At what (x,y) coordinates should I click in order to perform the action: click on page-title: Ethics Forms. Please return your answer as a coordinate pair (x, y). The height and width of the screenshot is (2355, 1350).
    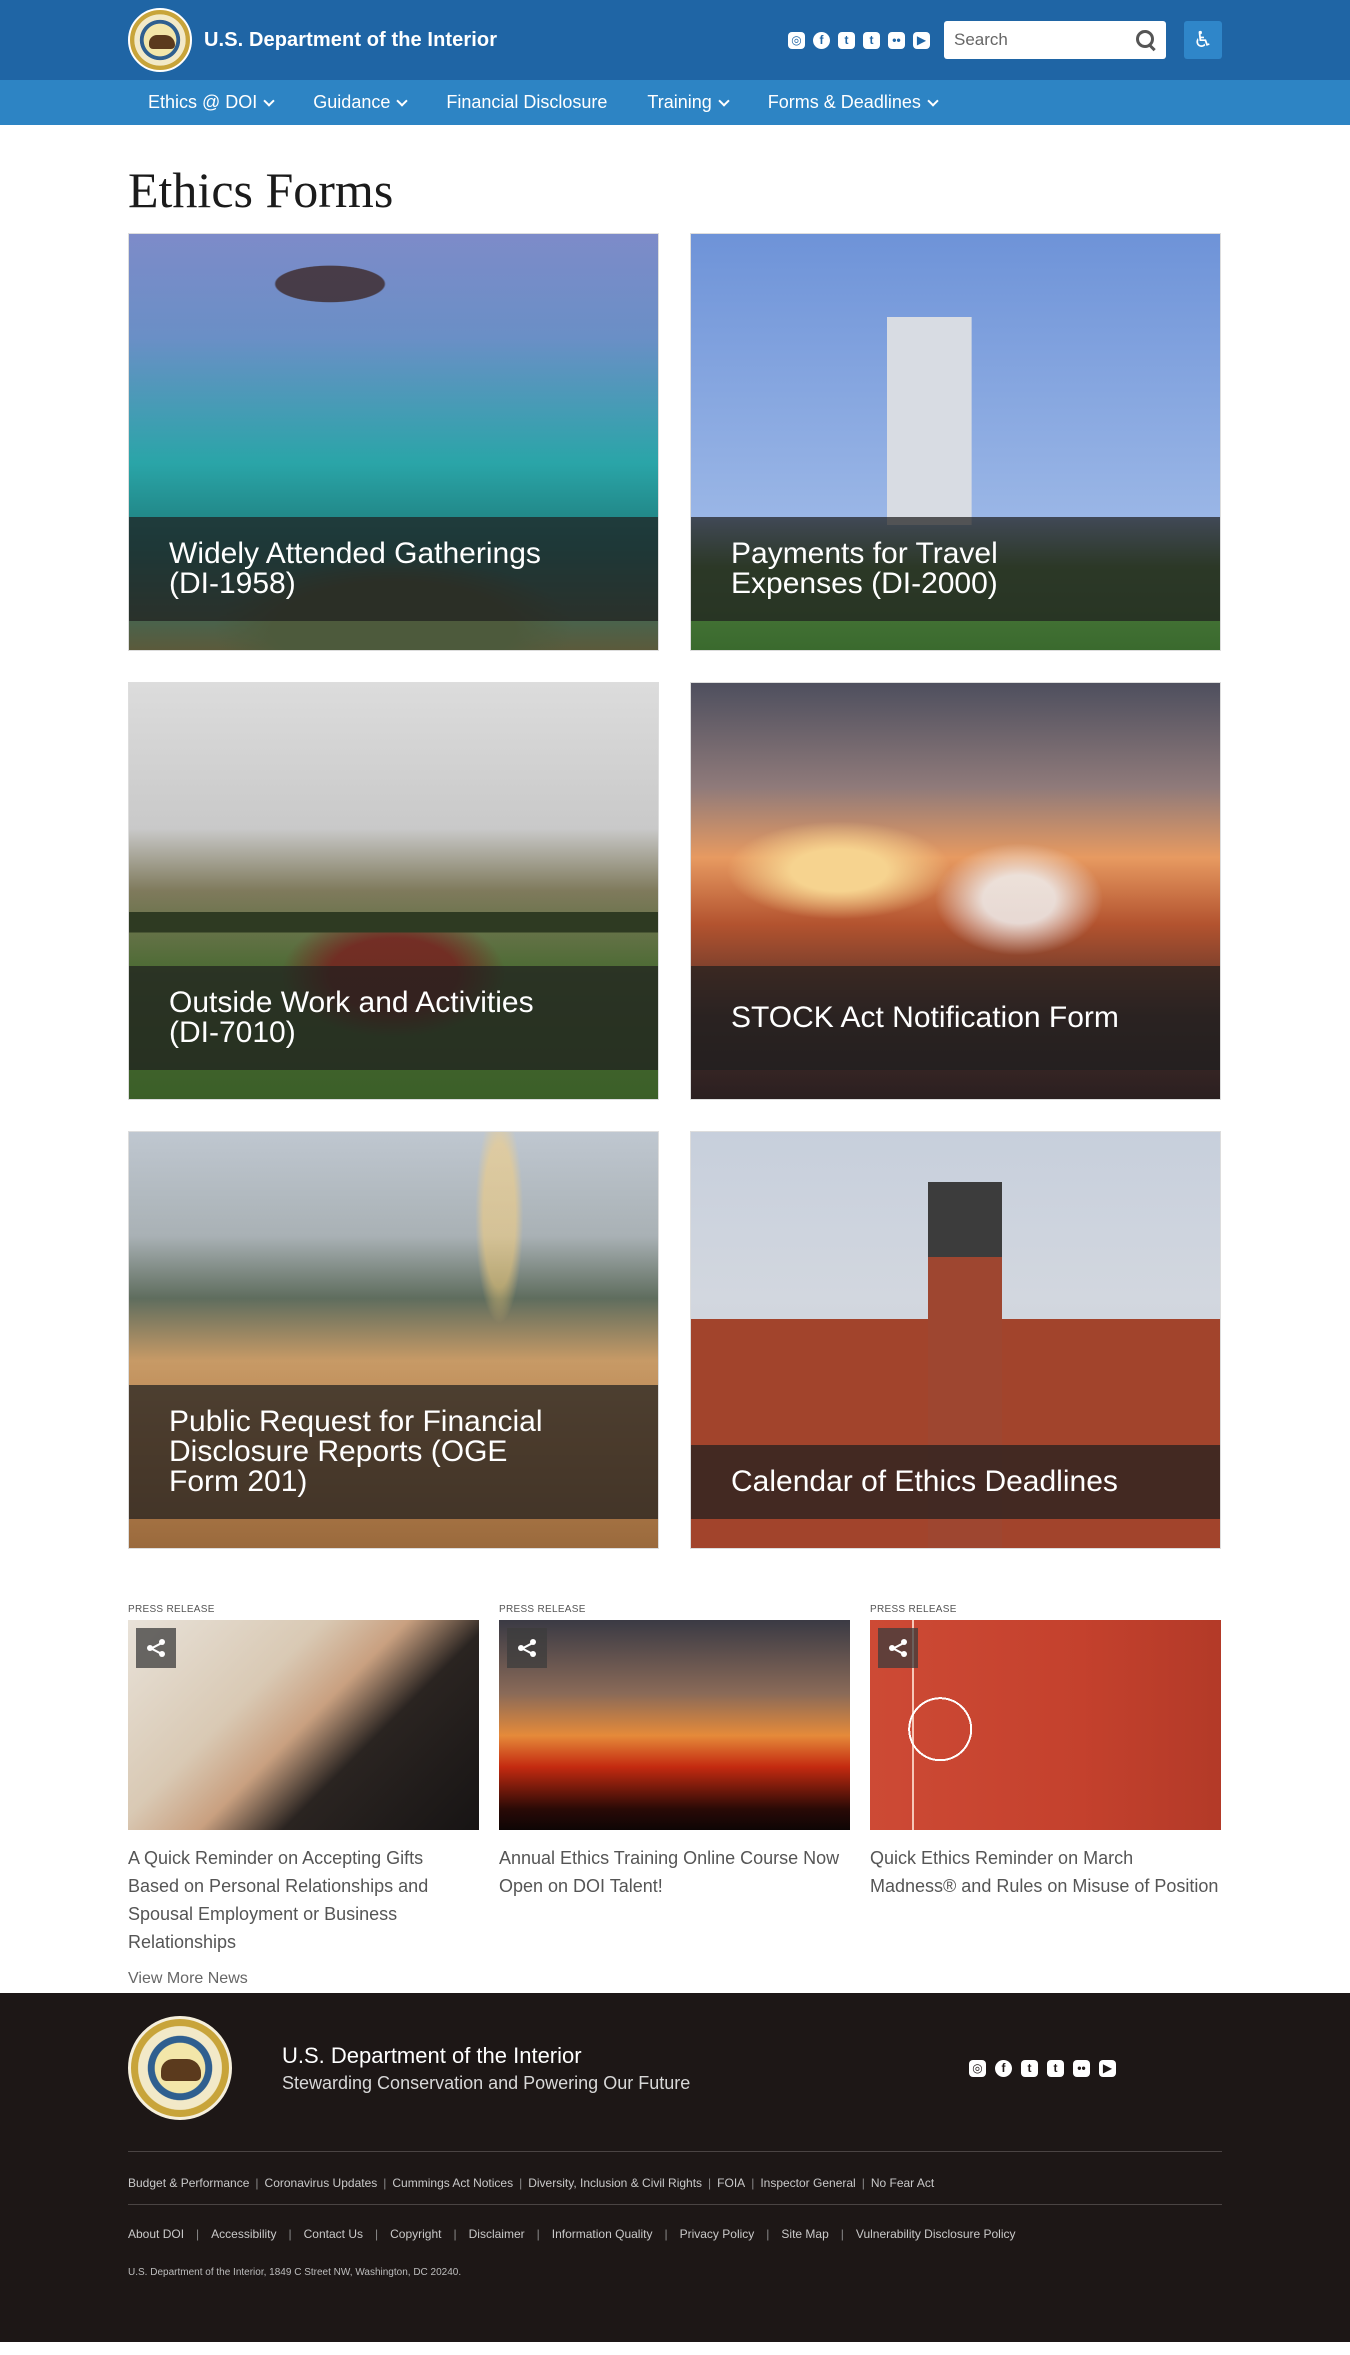
    Looking at the image, I should click on (261, 190).